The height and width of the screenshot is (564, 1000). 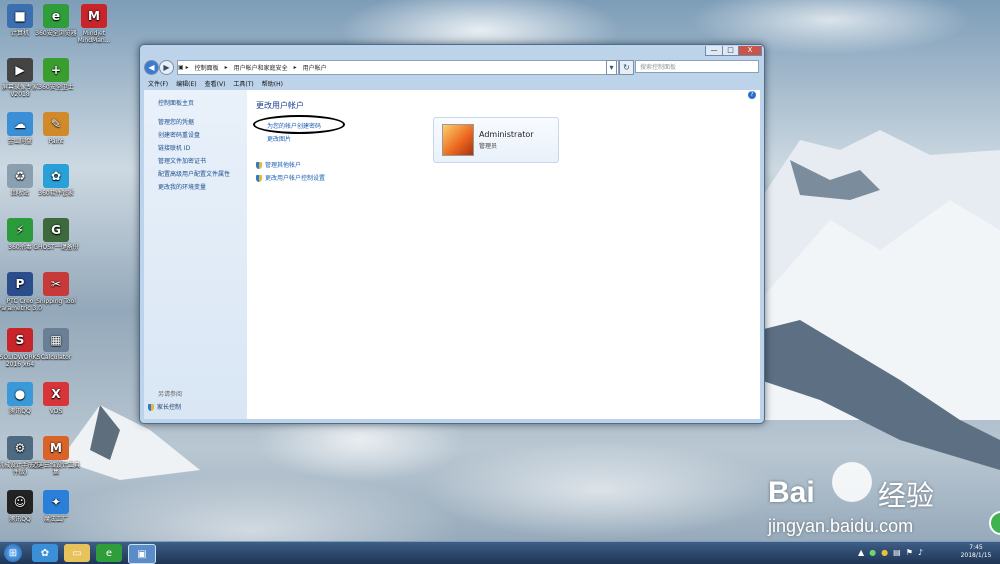 What do you see at coordinates (166, 67) in the screenshot?
I see `forward-button: ▶` at bounding box center [166, 67].